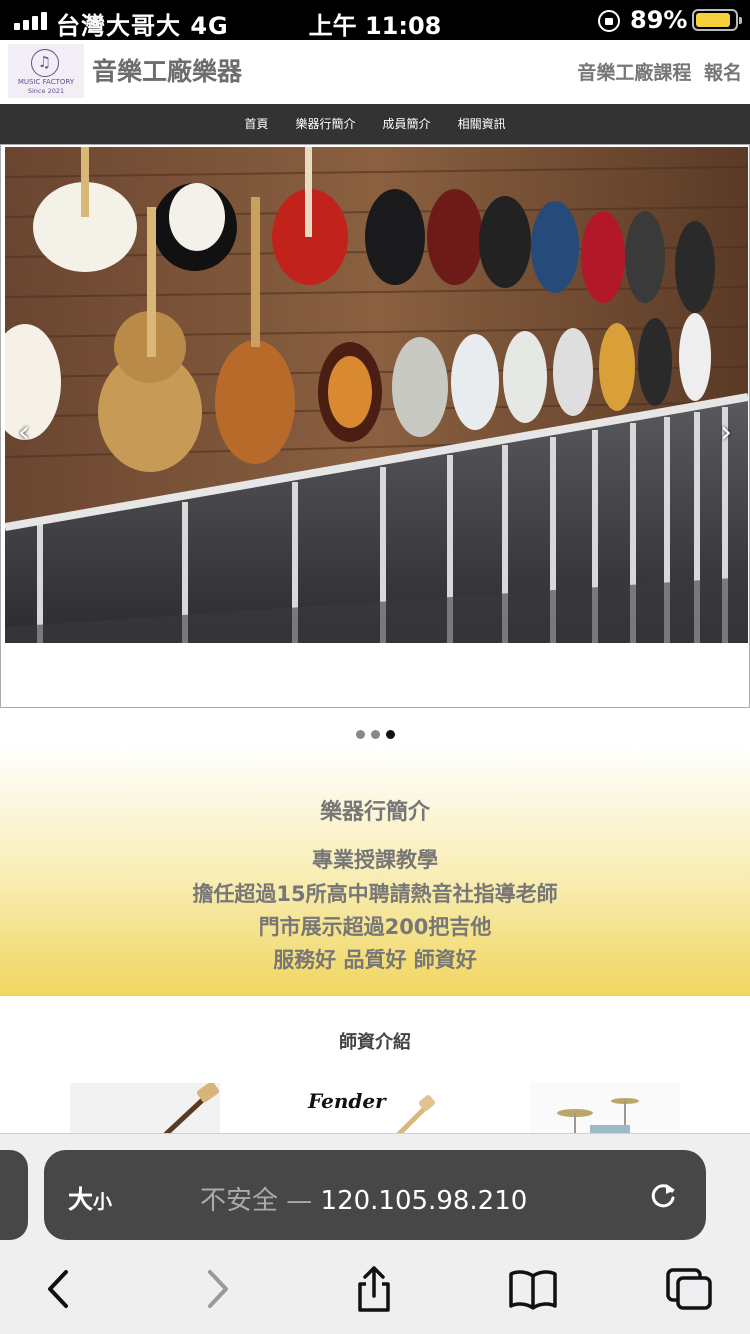 The width and height of the screenshot is (750, 1334). Describe the element at coordinates (375, 1109) in the screenshot. I see `teacher-photo: Fender` at that location.